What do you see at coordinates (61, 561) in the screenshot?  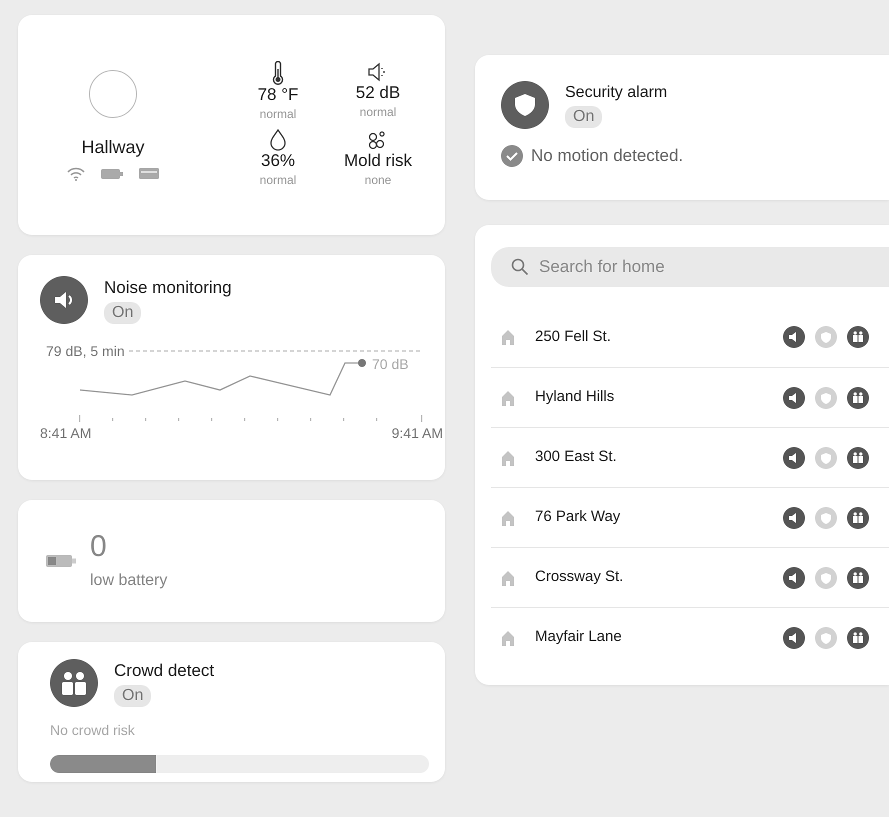 I see `low-battery-icon` at bounding box center [61, 561].